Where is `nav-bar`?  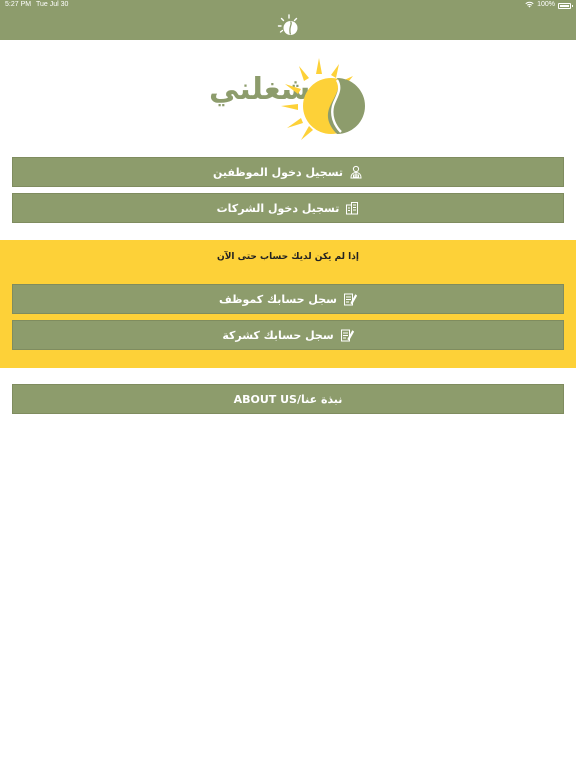 nav-bar is located at coordinates (288, 26).